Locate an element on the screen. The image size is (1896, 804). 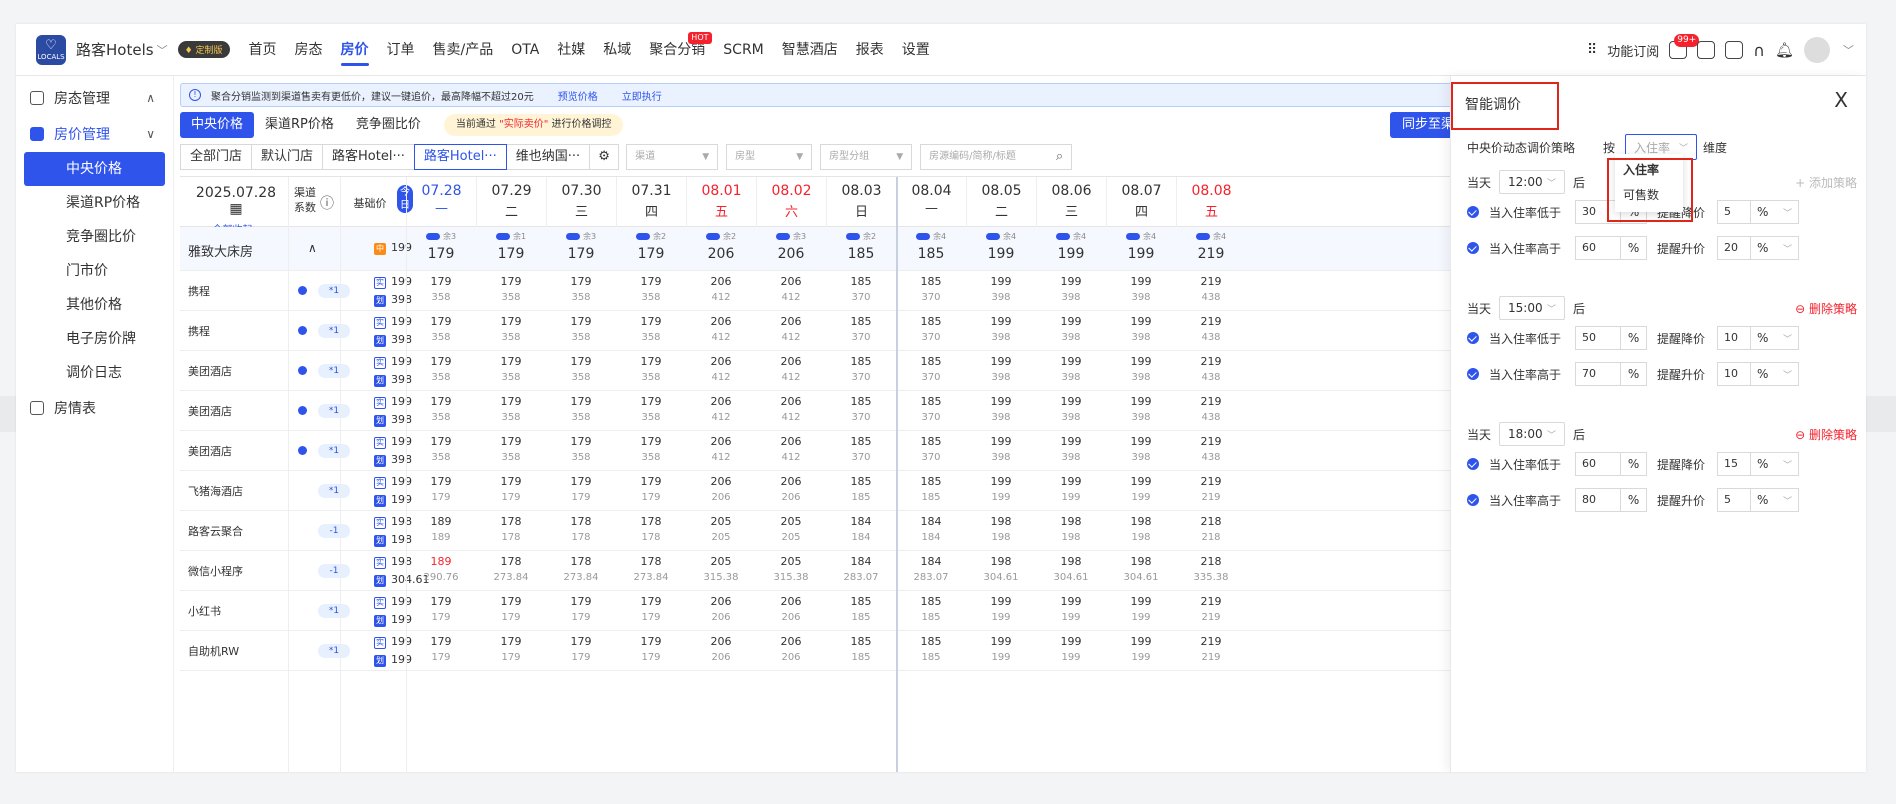
nav-item: 私域 is located at coordinates (617, 50).